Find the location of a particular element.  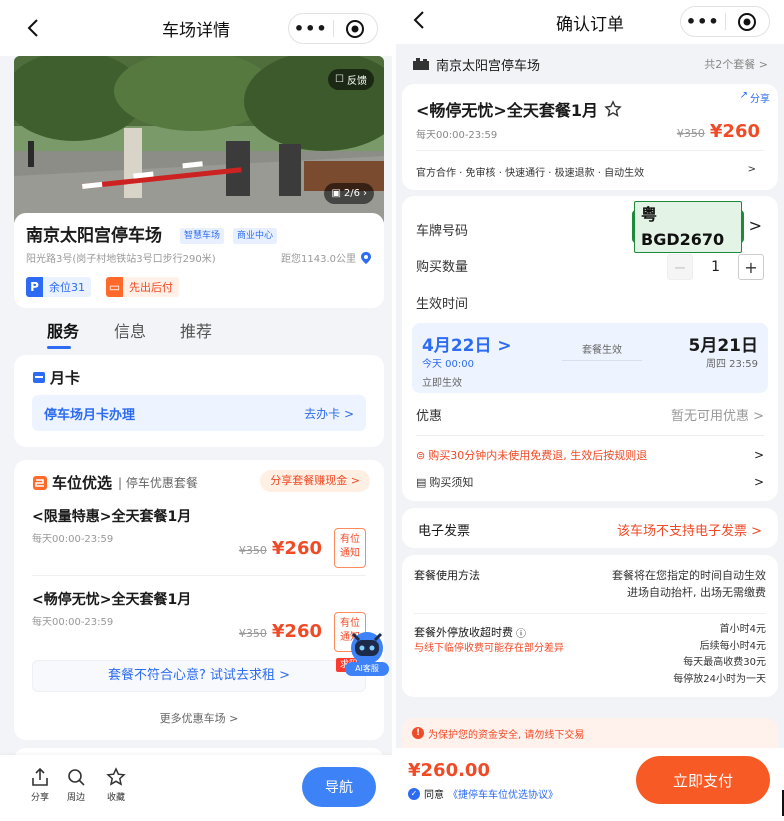

tag-commercial: 商业中心 is located at coordinates (255, 236).